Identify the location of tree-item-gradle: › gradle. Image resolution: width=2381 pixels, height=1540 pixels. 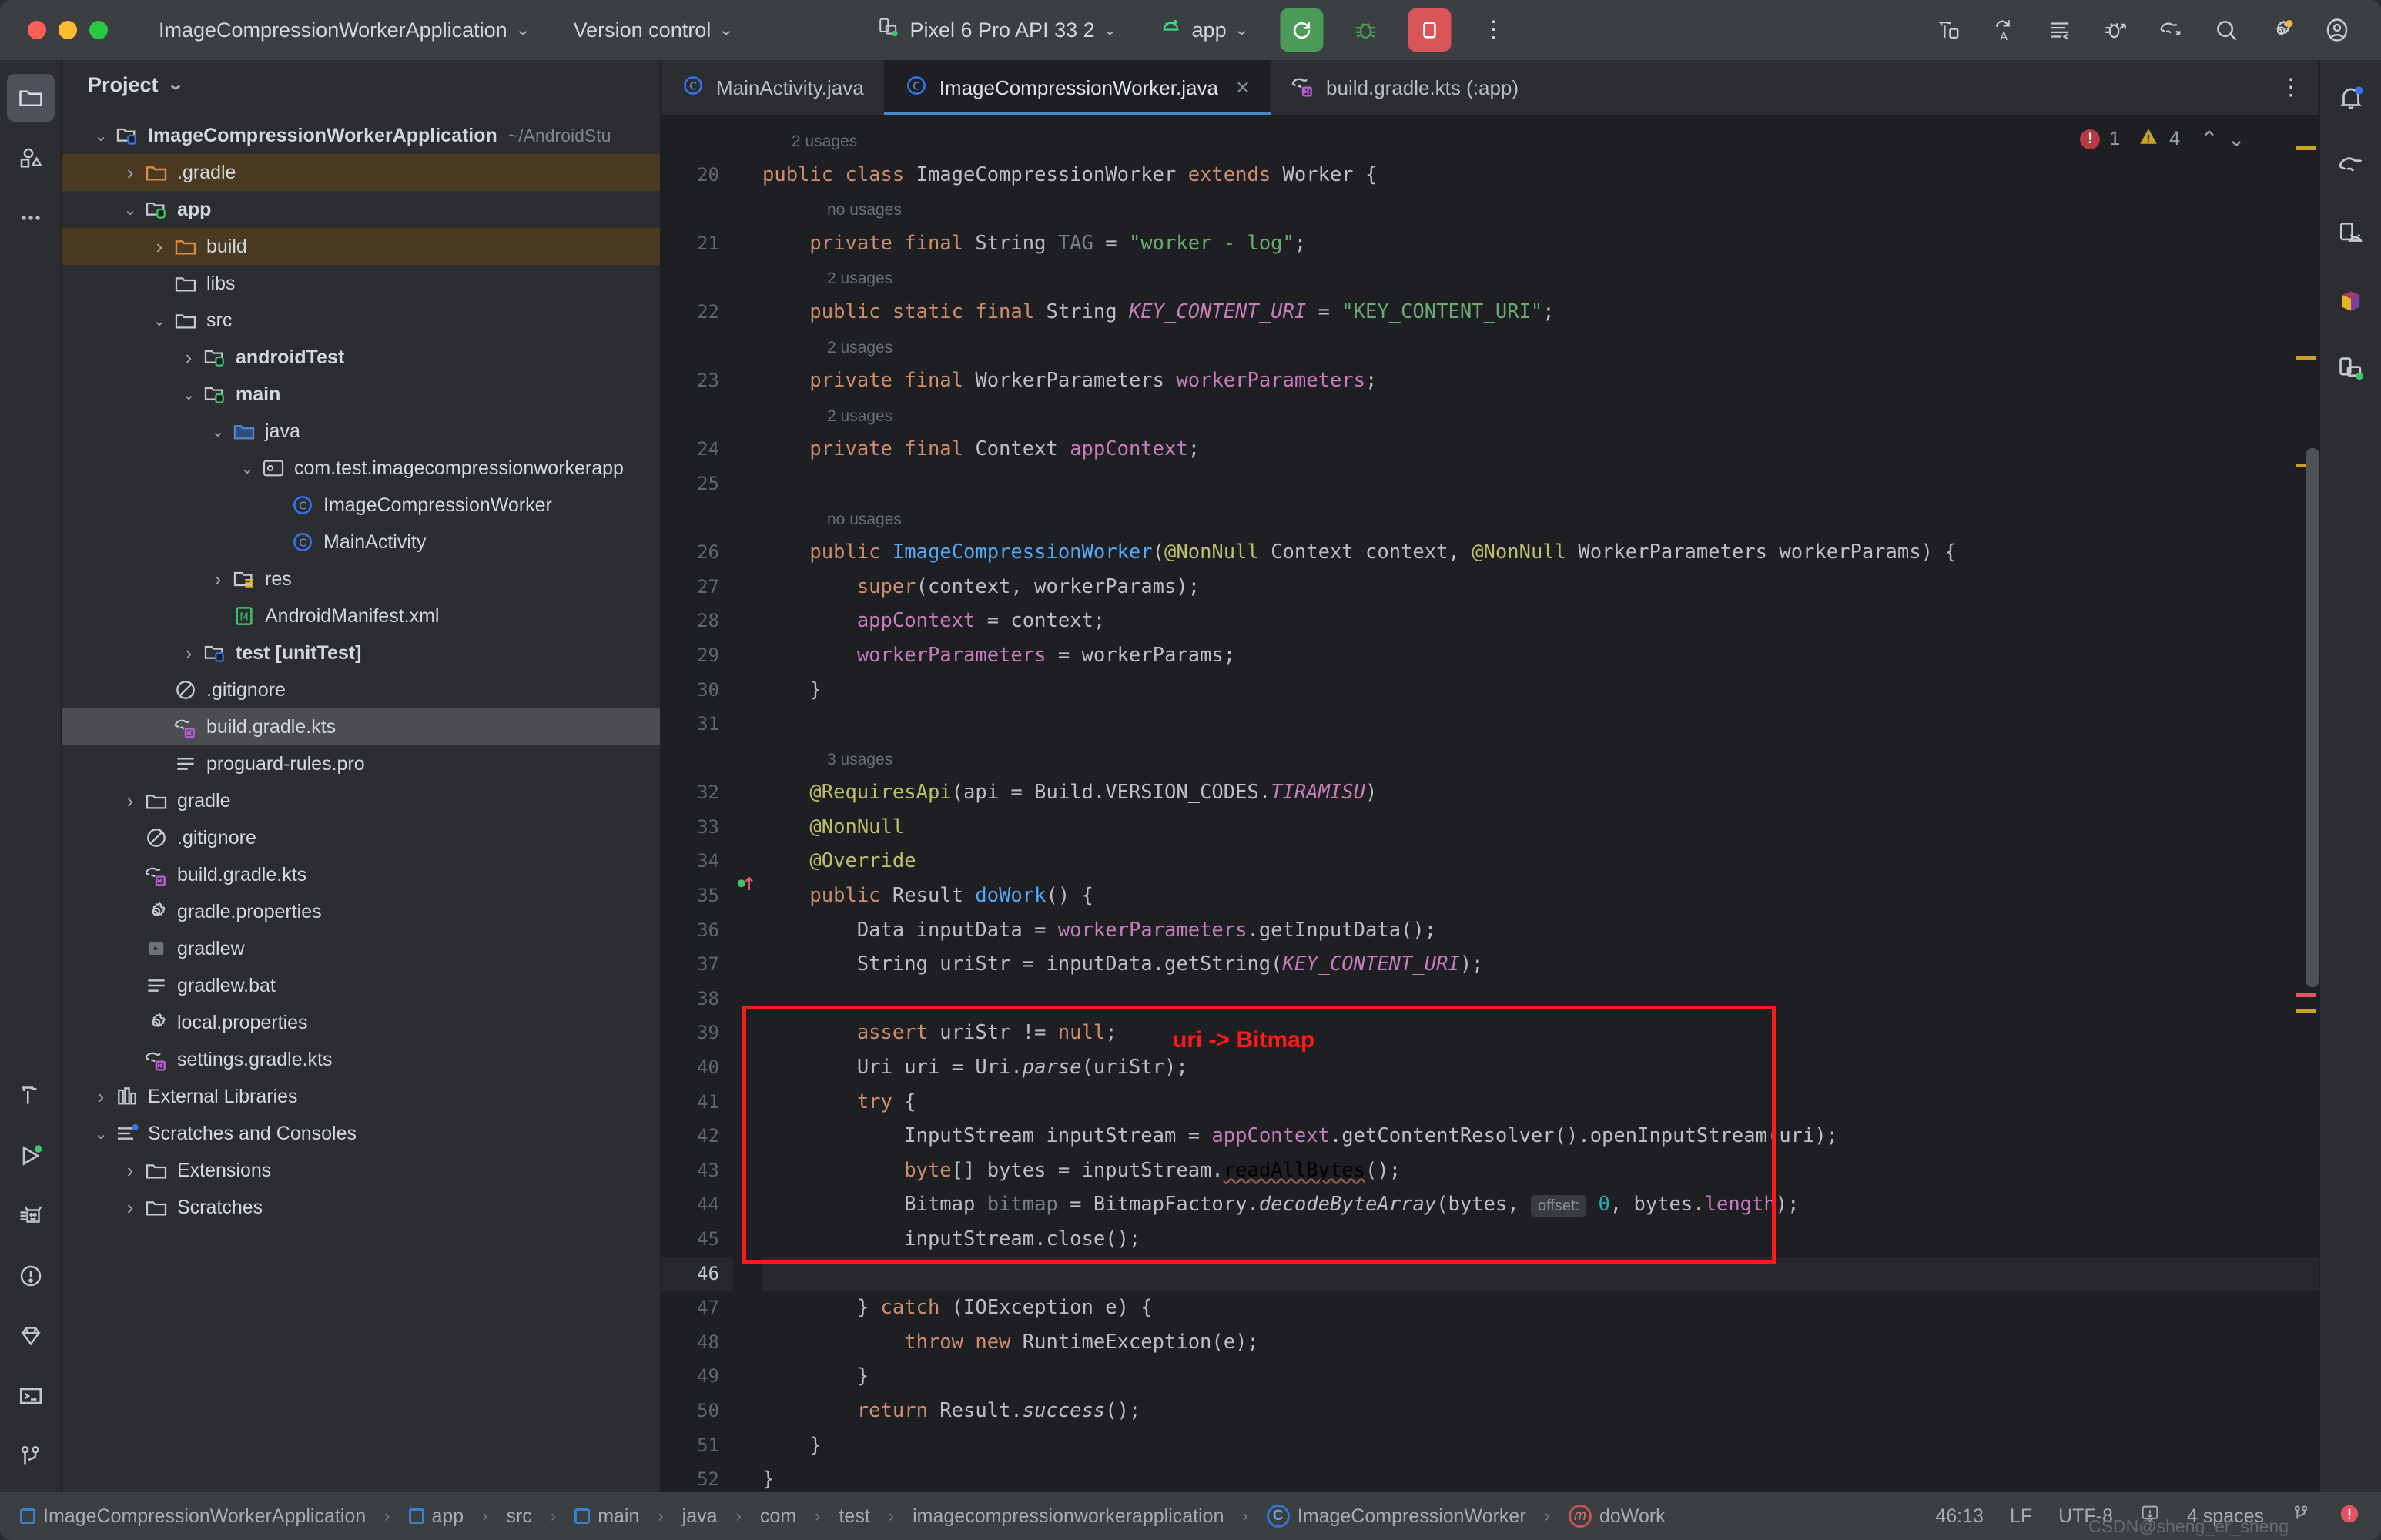
(361, 800).